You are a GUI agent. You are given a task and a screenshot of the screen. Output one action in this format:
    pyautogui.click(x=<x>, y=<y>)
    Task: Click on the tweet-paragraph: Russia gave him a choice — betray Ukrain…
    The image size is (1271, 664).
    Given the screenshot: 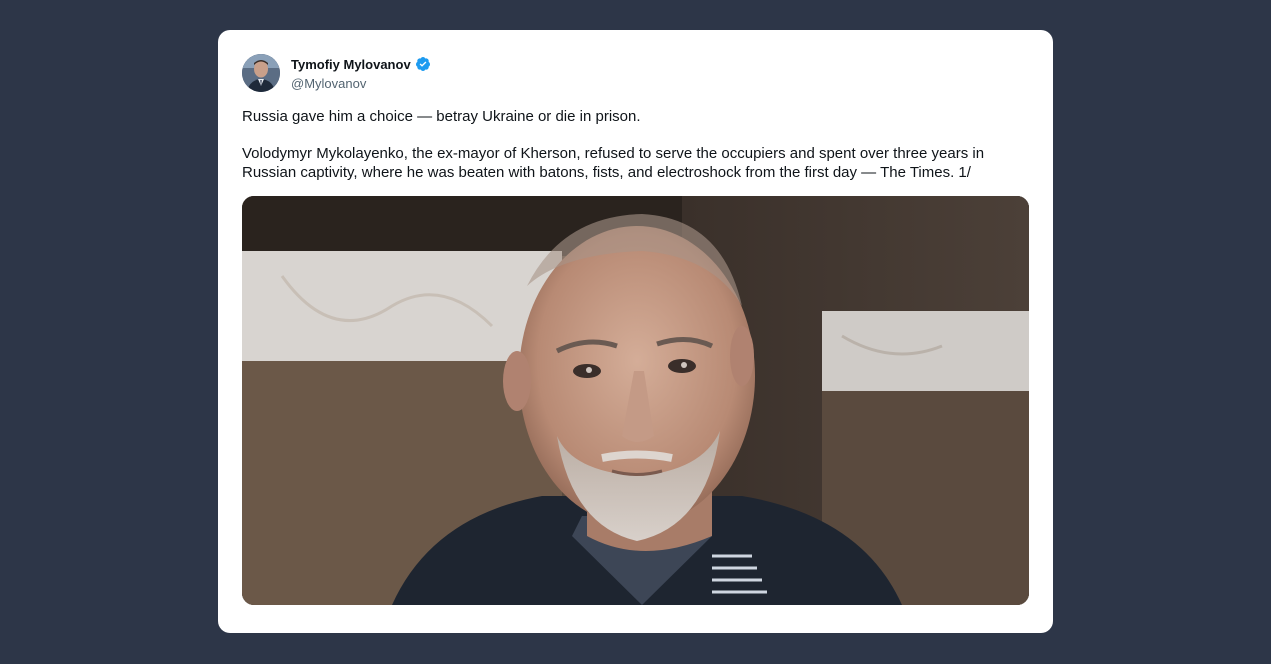 What is the action you would take?
    pyautogui.click(x=441, y=116)
    